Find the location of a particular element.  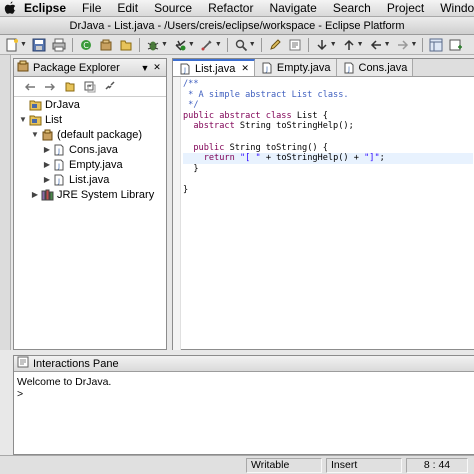

open-perspective-icon is located at coordinates (456, 45).